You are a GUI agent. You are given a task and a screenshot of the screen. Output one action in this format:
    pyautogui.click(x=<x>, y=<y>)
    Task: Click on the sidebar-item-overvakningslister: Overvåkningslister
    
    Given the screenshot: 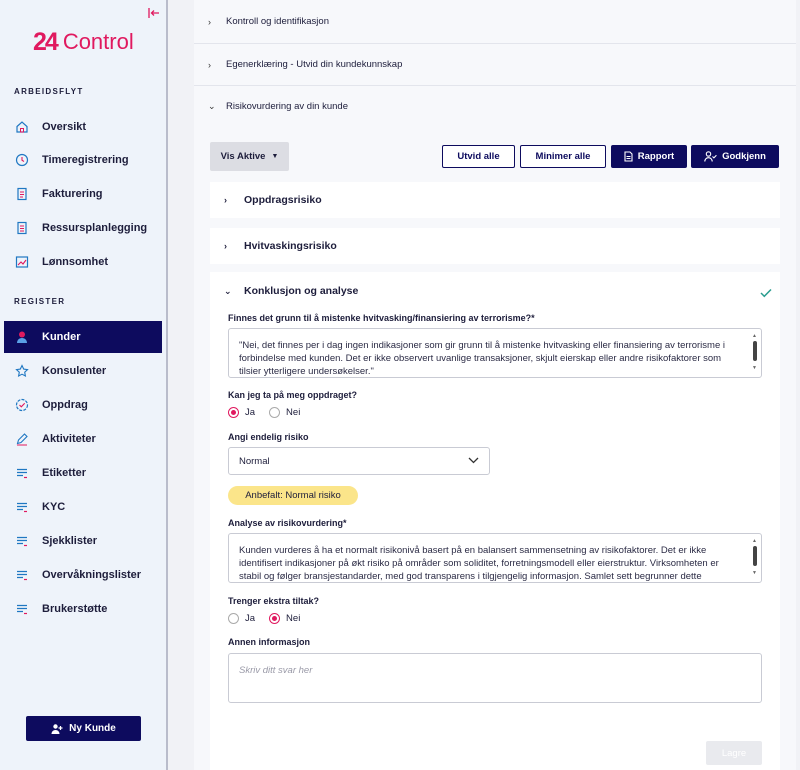 What is the action you would take?
    pyautogui.click(x=83, y=575)
    